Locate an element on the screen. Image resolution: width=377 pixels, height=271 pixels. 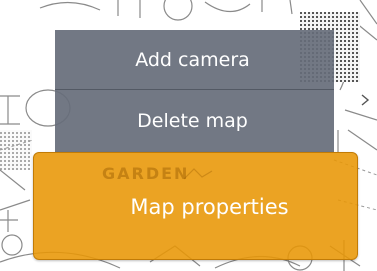
map-area-label: GARDEN is located at coordinates (146, 173).